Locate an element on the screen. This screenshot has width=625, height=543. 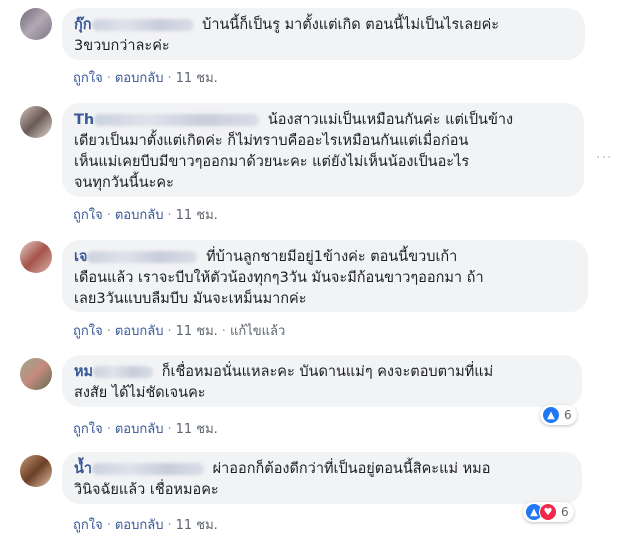
reaction-summary: ▲ 6 is located at coordinates (558, 415).